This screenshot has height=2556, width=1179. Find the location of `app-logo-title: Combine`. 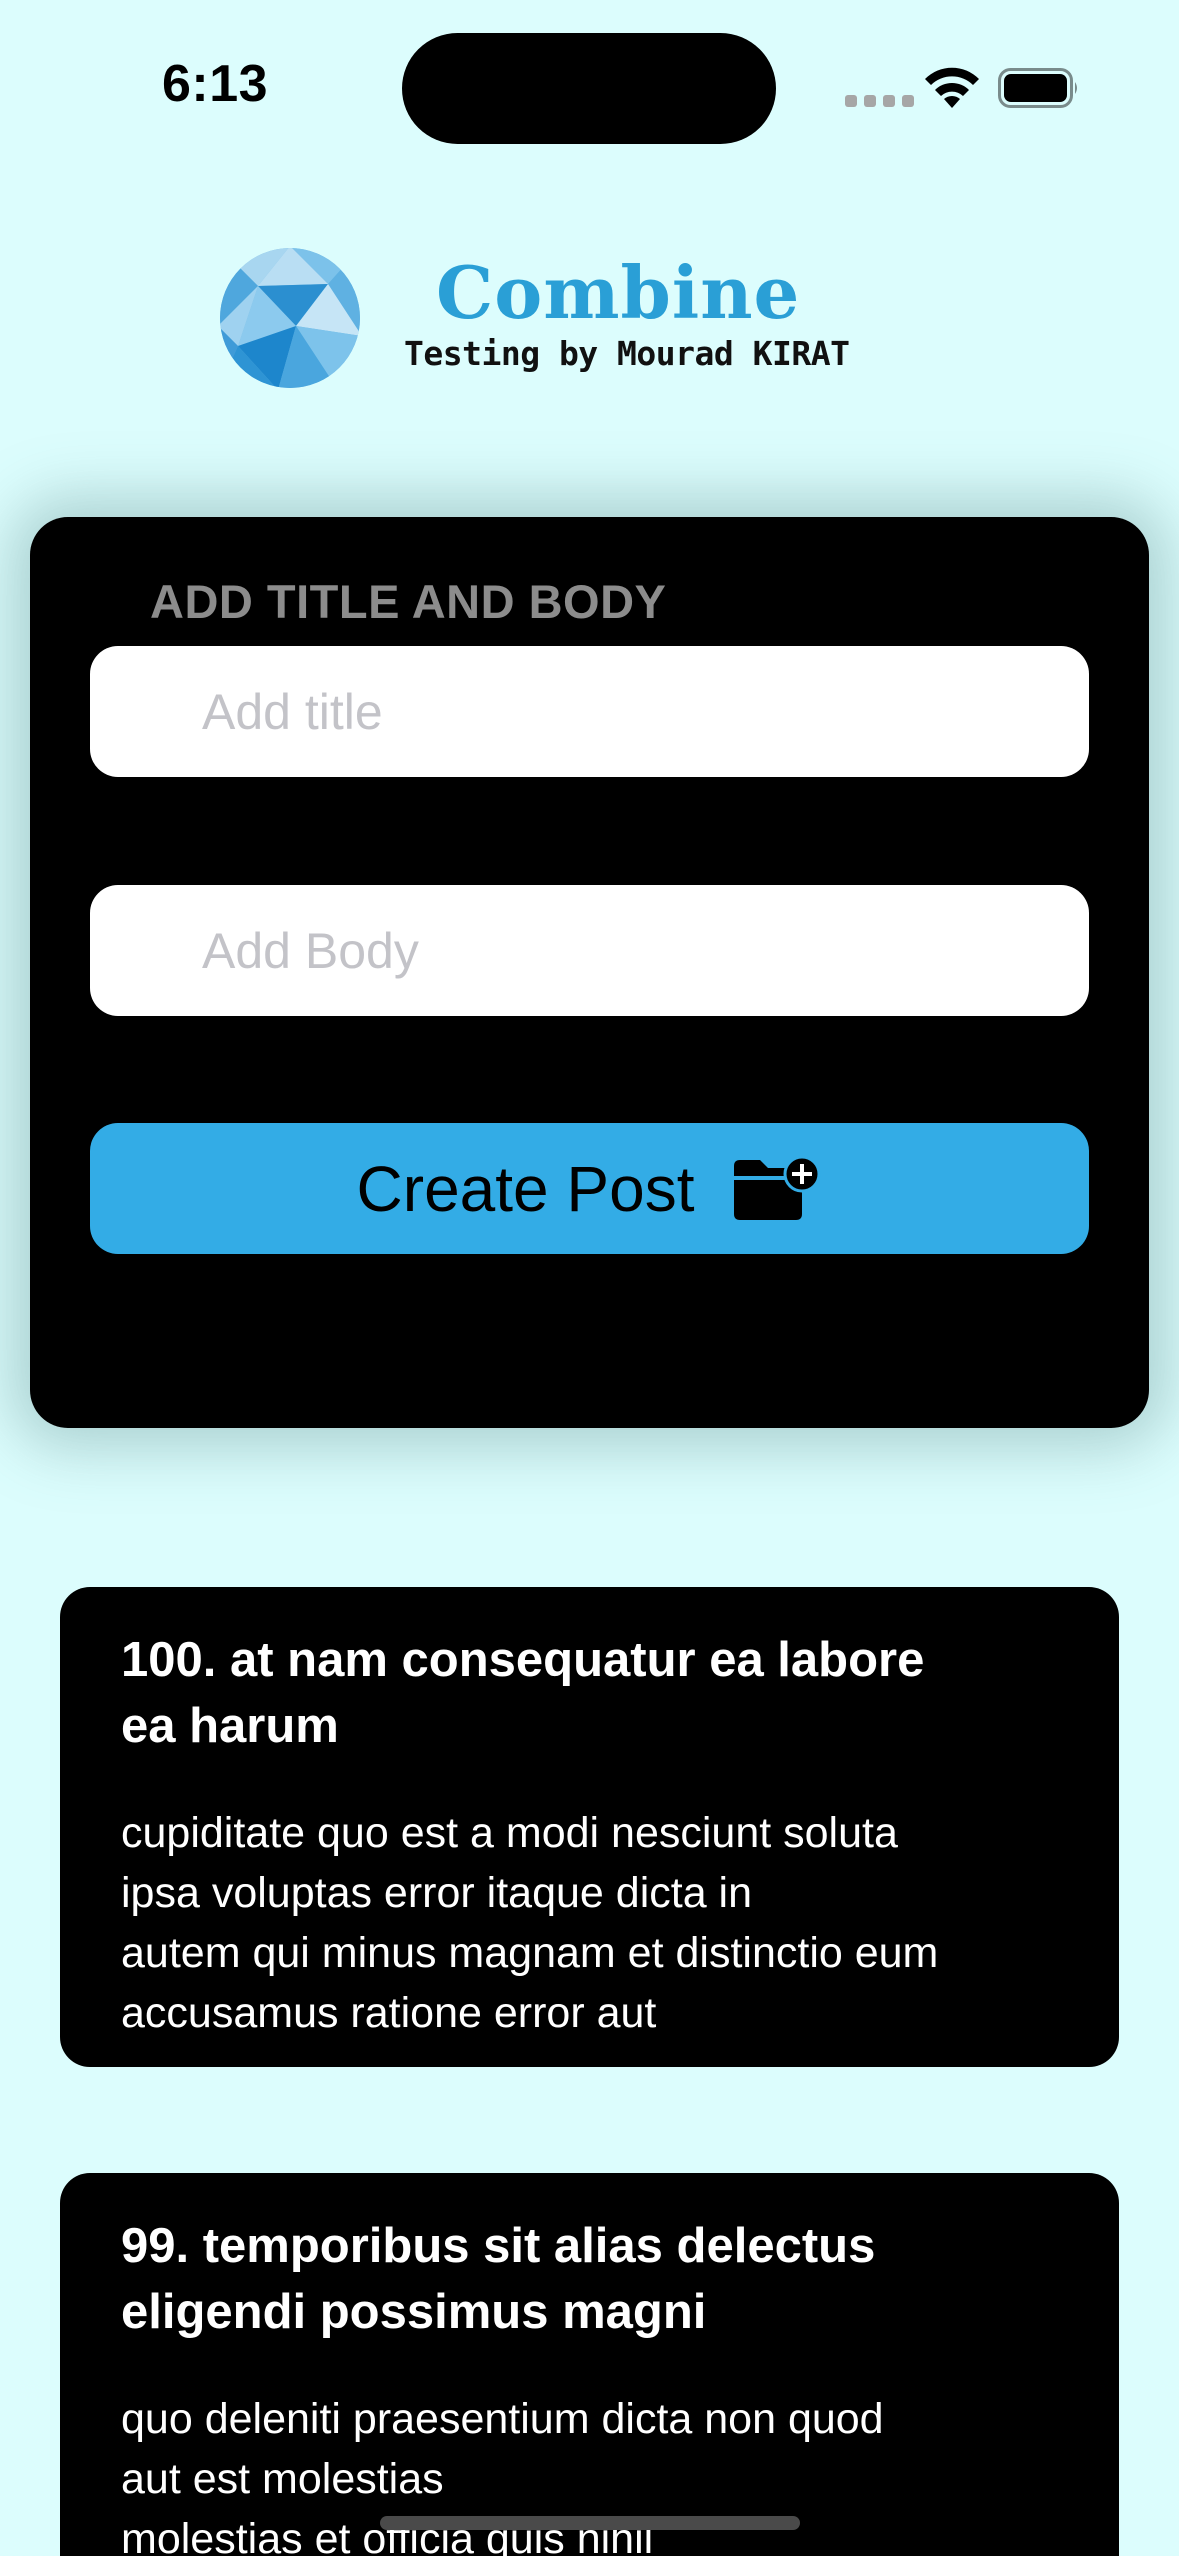

app-logo-title: Combine is located at coordinates (618, 292).